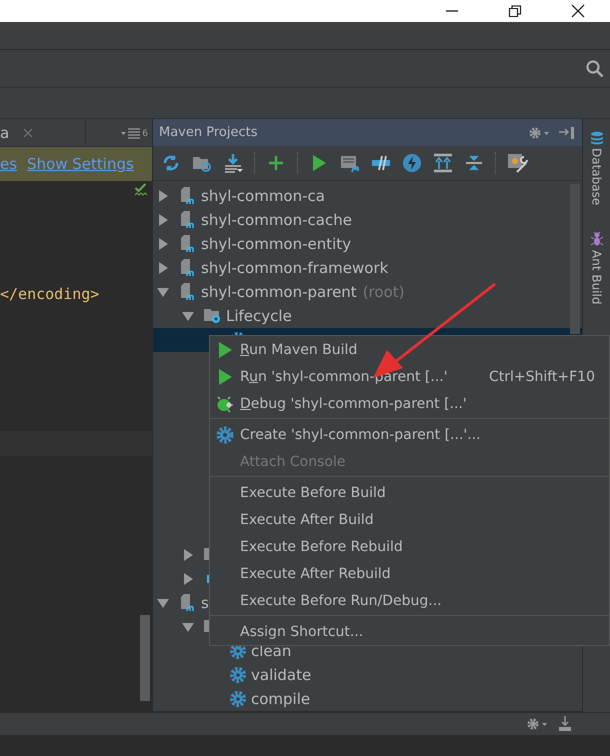  What do you see at coordinates (145, 133) in the screenshot?
I see `tab-count: 6` at bounding box center [145, 133].